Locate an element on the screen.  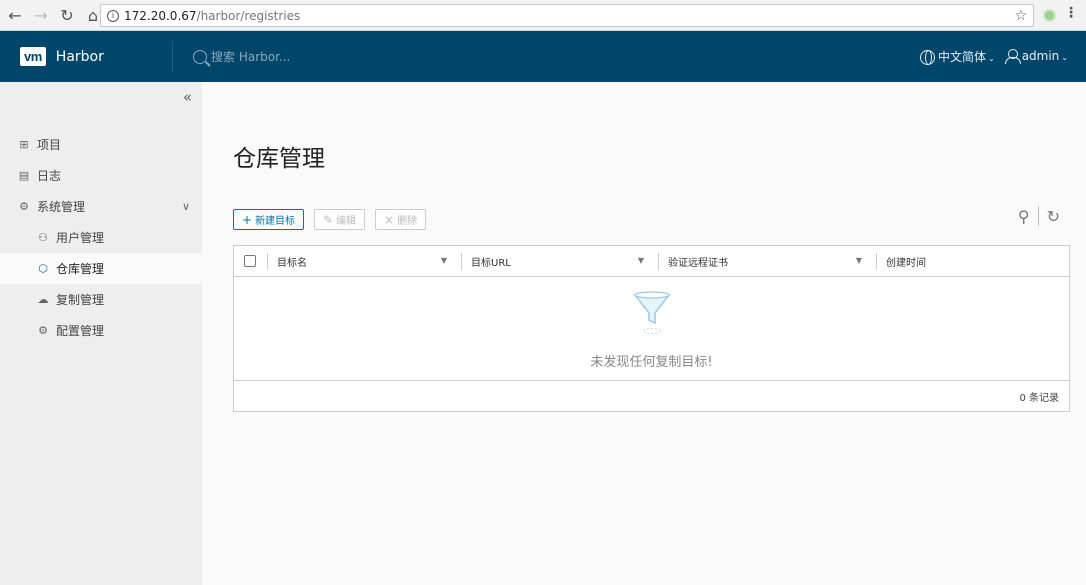
edit-button: ✎ 编辑 is located at coordinates (340, 219).